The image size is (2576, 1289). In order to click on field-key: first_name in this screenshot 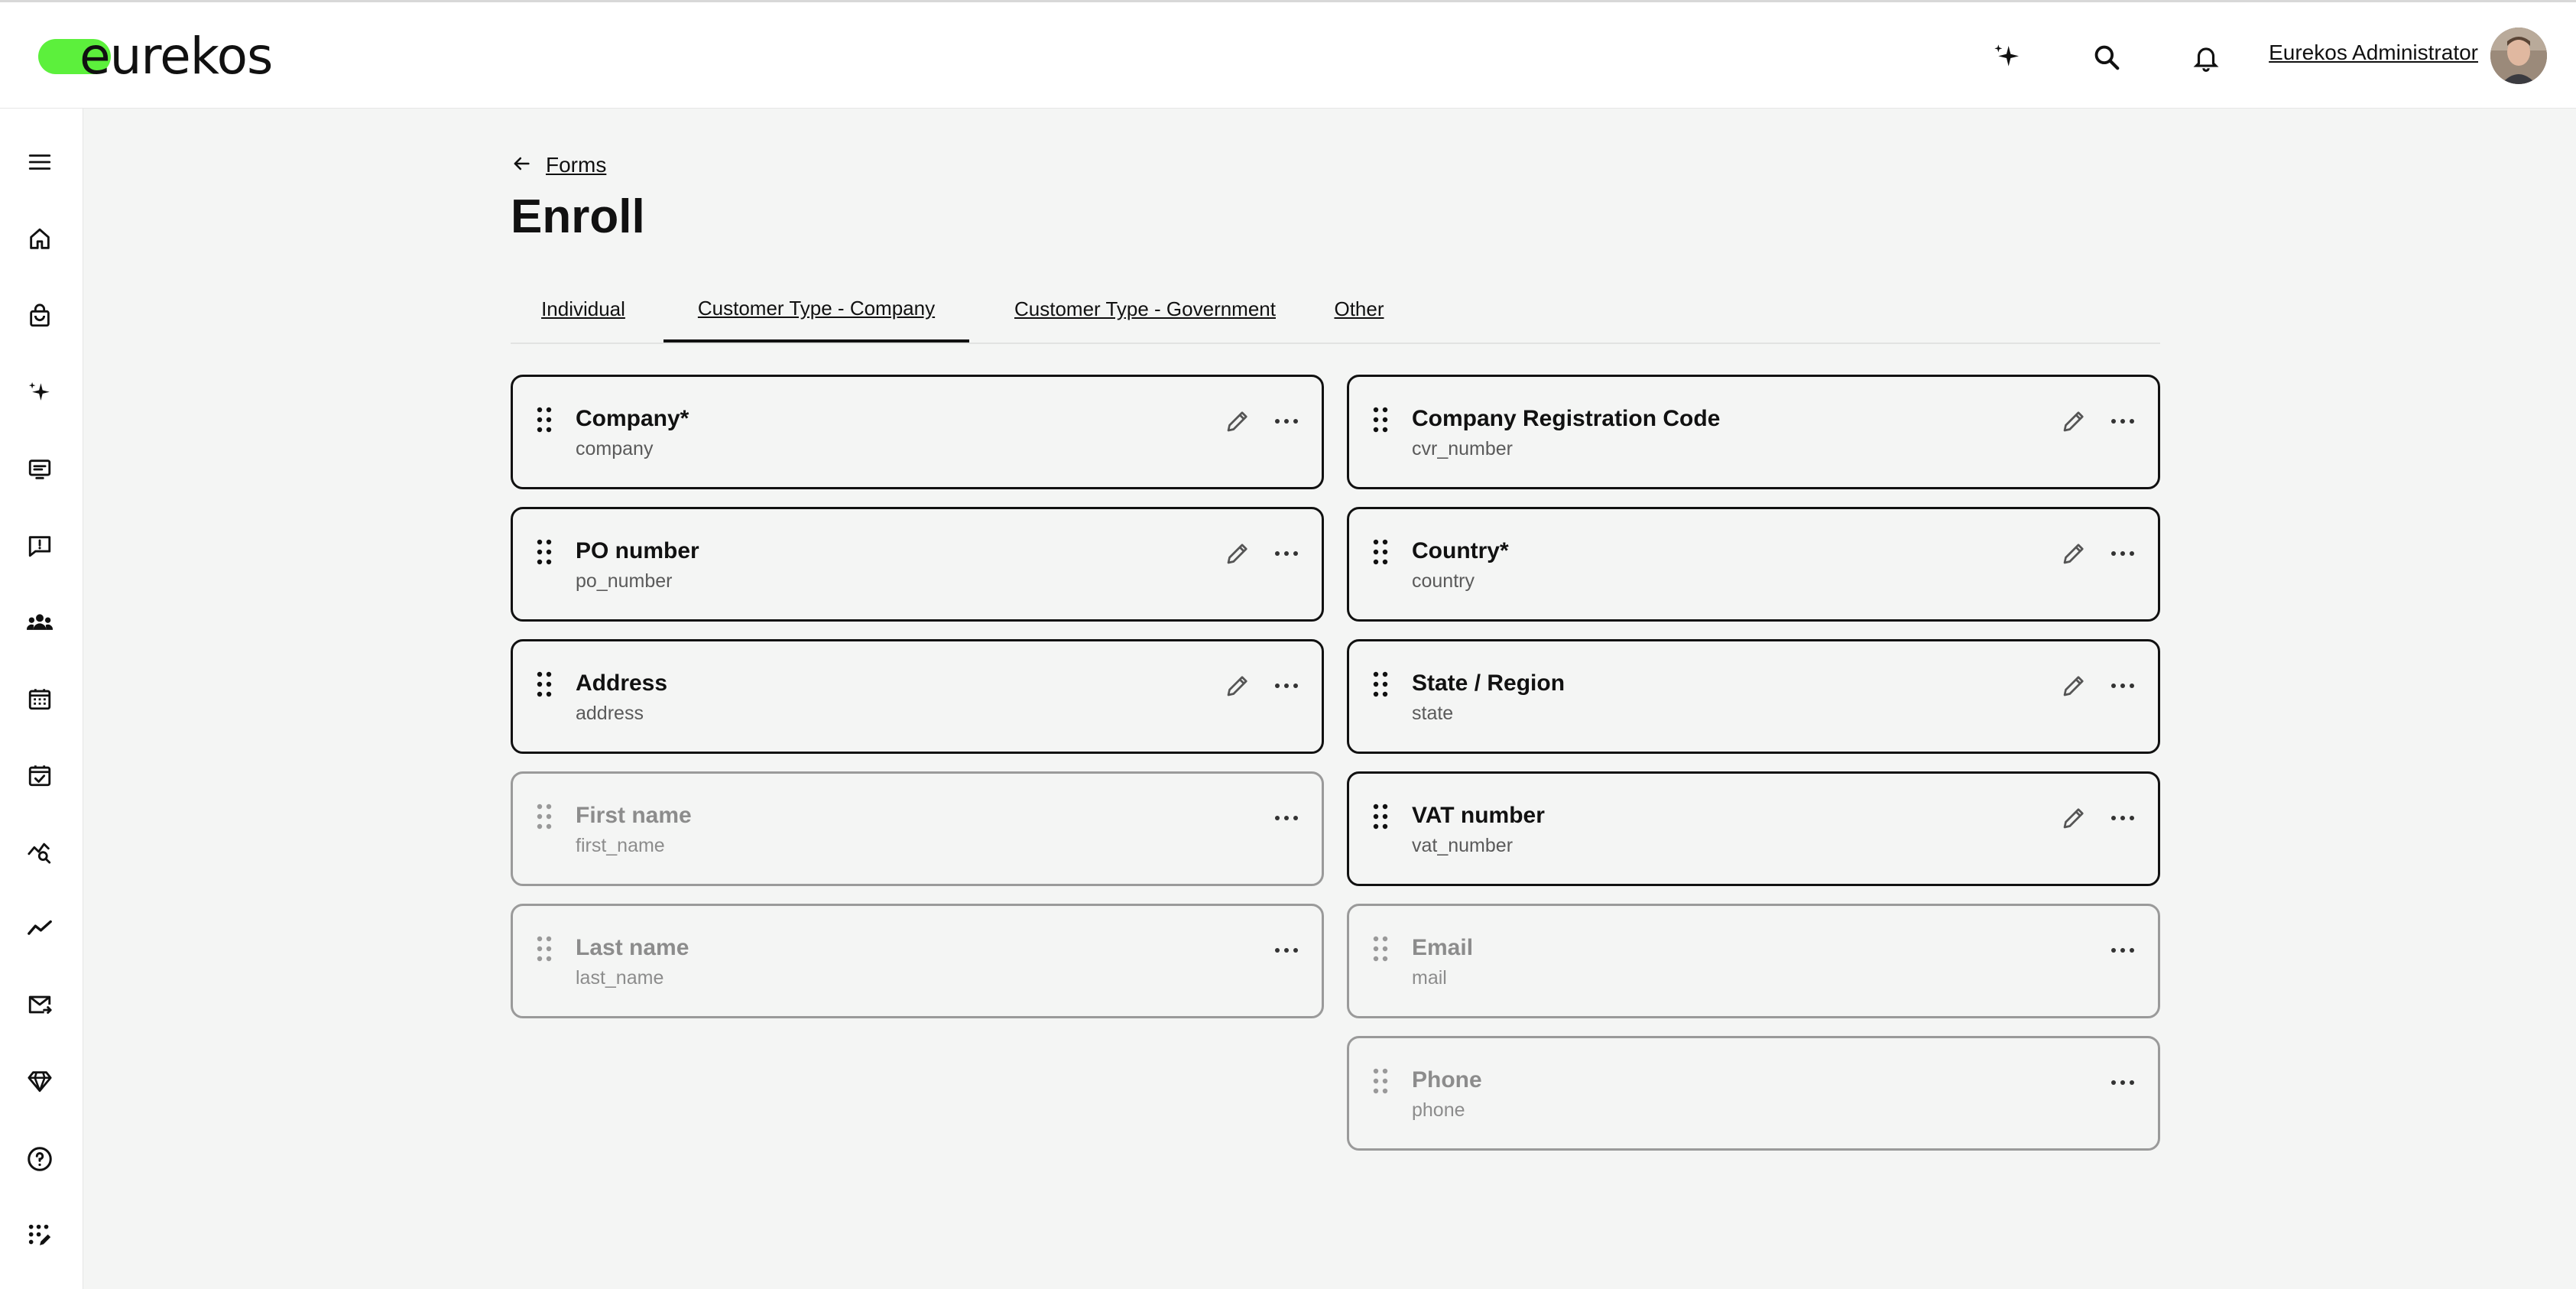, I will do `click(620, 846)`.